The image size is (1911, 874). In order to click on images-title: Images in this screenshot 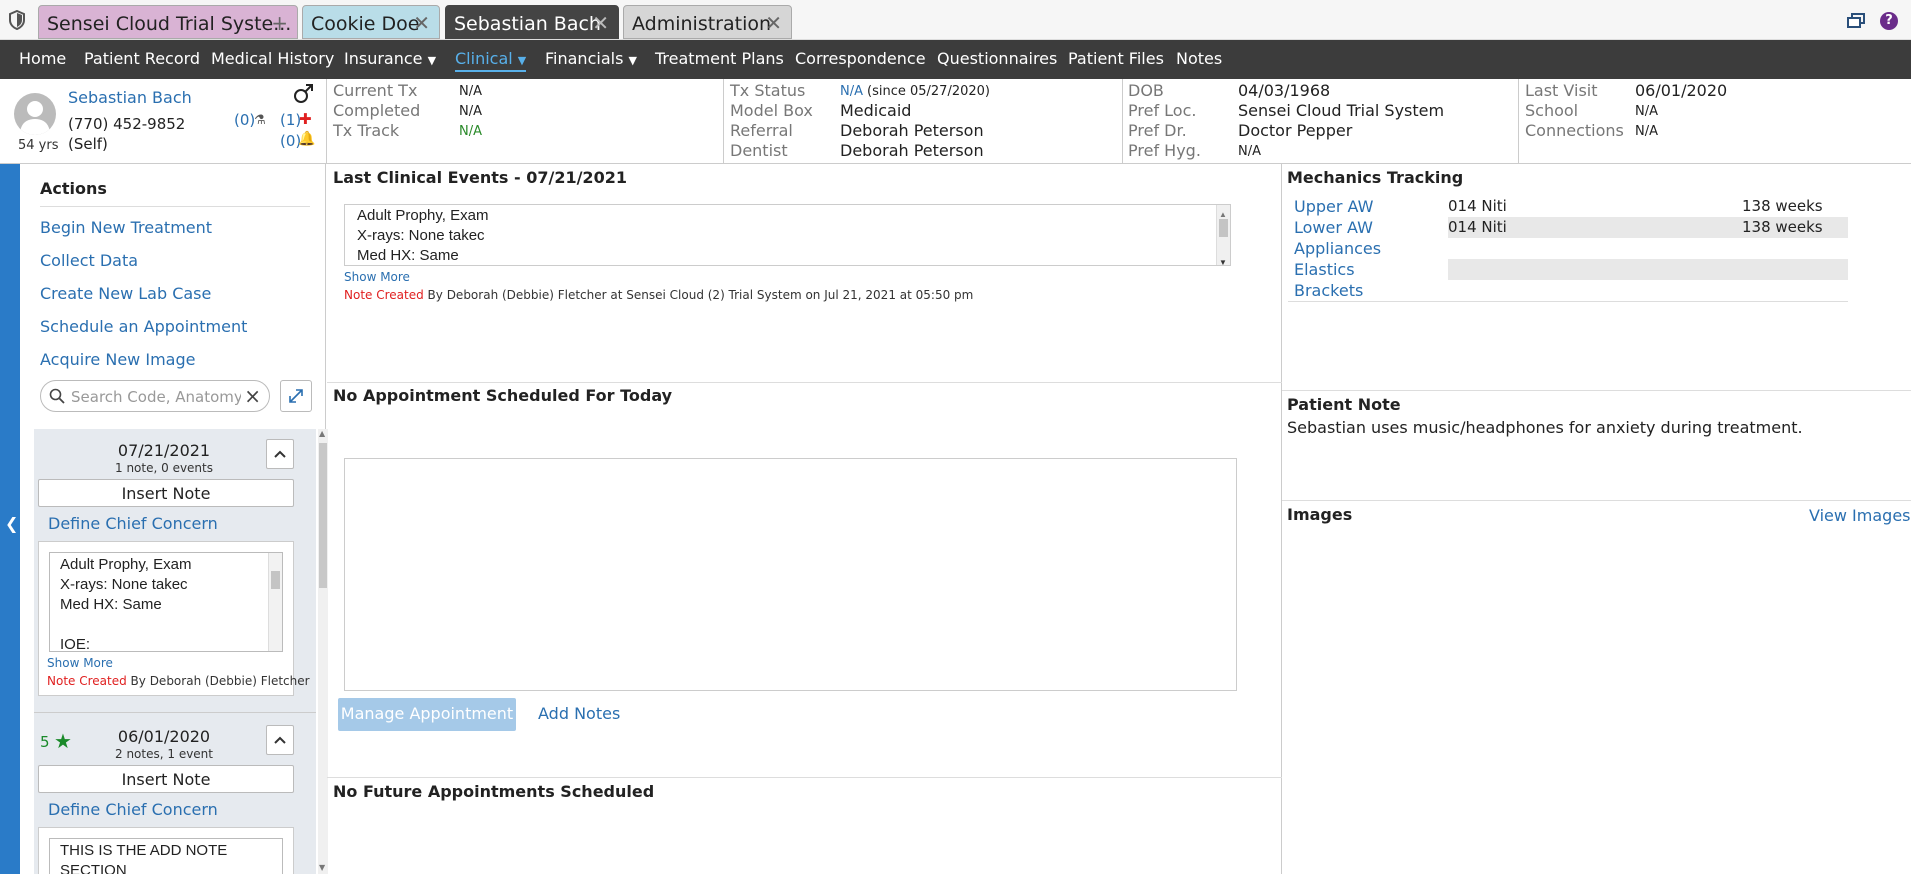, I will do `click(1320, 514)`.